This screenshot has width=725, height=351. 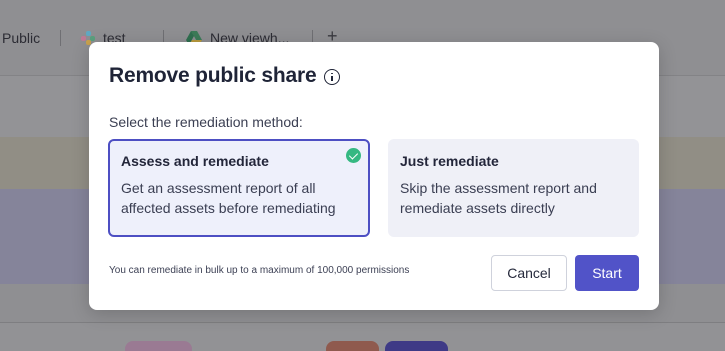 I want to click on check-circle-icon, so click(x=353, y=155).